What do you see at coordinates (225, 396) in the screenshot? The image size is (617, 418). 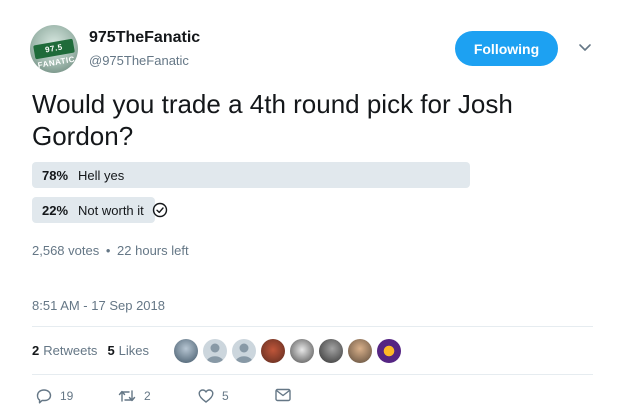 I see `like-count: 5` at bounding box center [225, 396].